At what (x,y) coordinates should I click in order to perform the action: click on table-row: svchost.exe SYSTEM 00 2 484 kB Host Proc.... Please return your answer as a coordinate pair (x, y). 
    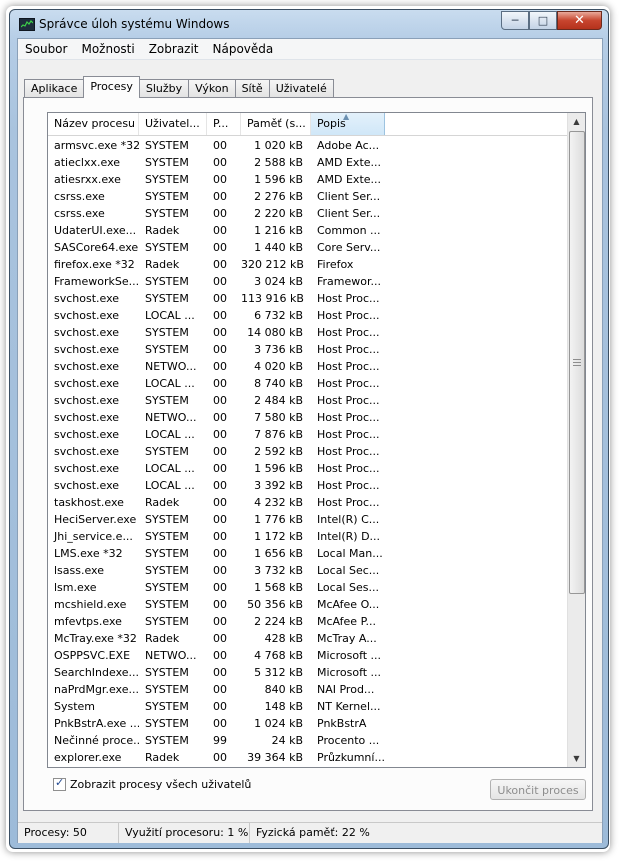
    Looking at the image, I should click on (308, 400).